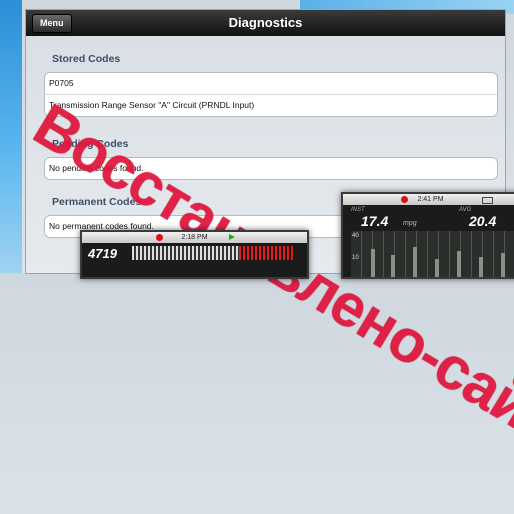 The width and height of the screenshot is (514, 514). Describe the element at coordinates (96, 168) in the screenshot. I see `pending-codes-row: No pending codes found.` at that location.